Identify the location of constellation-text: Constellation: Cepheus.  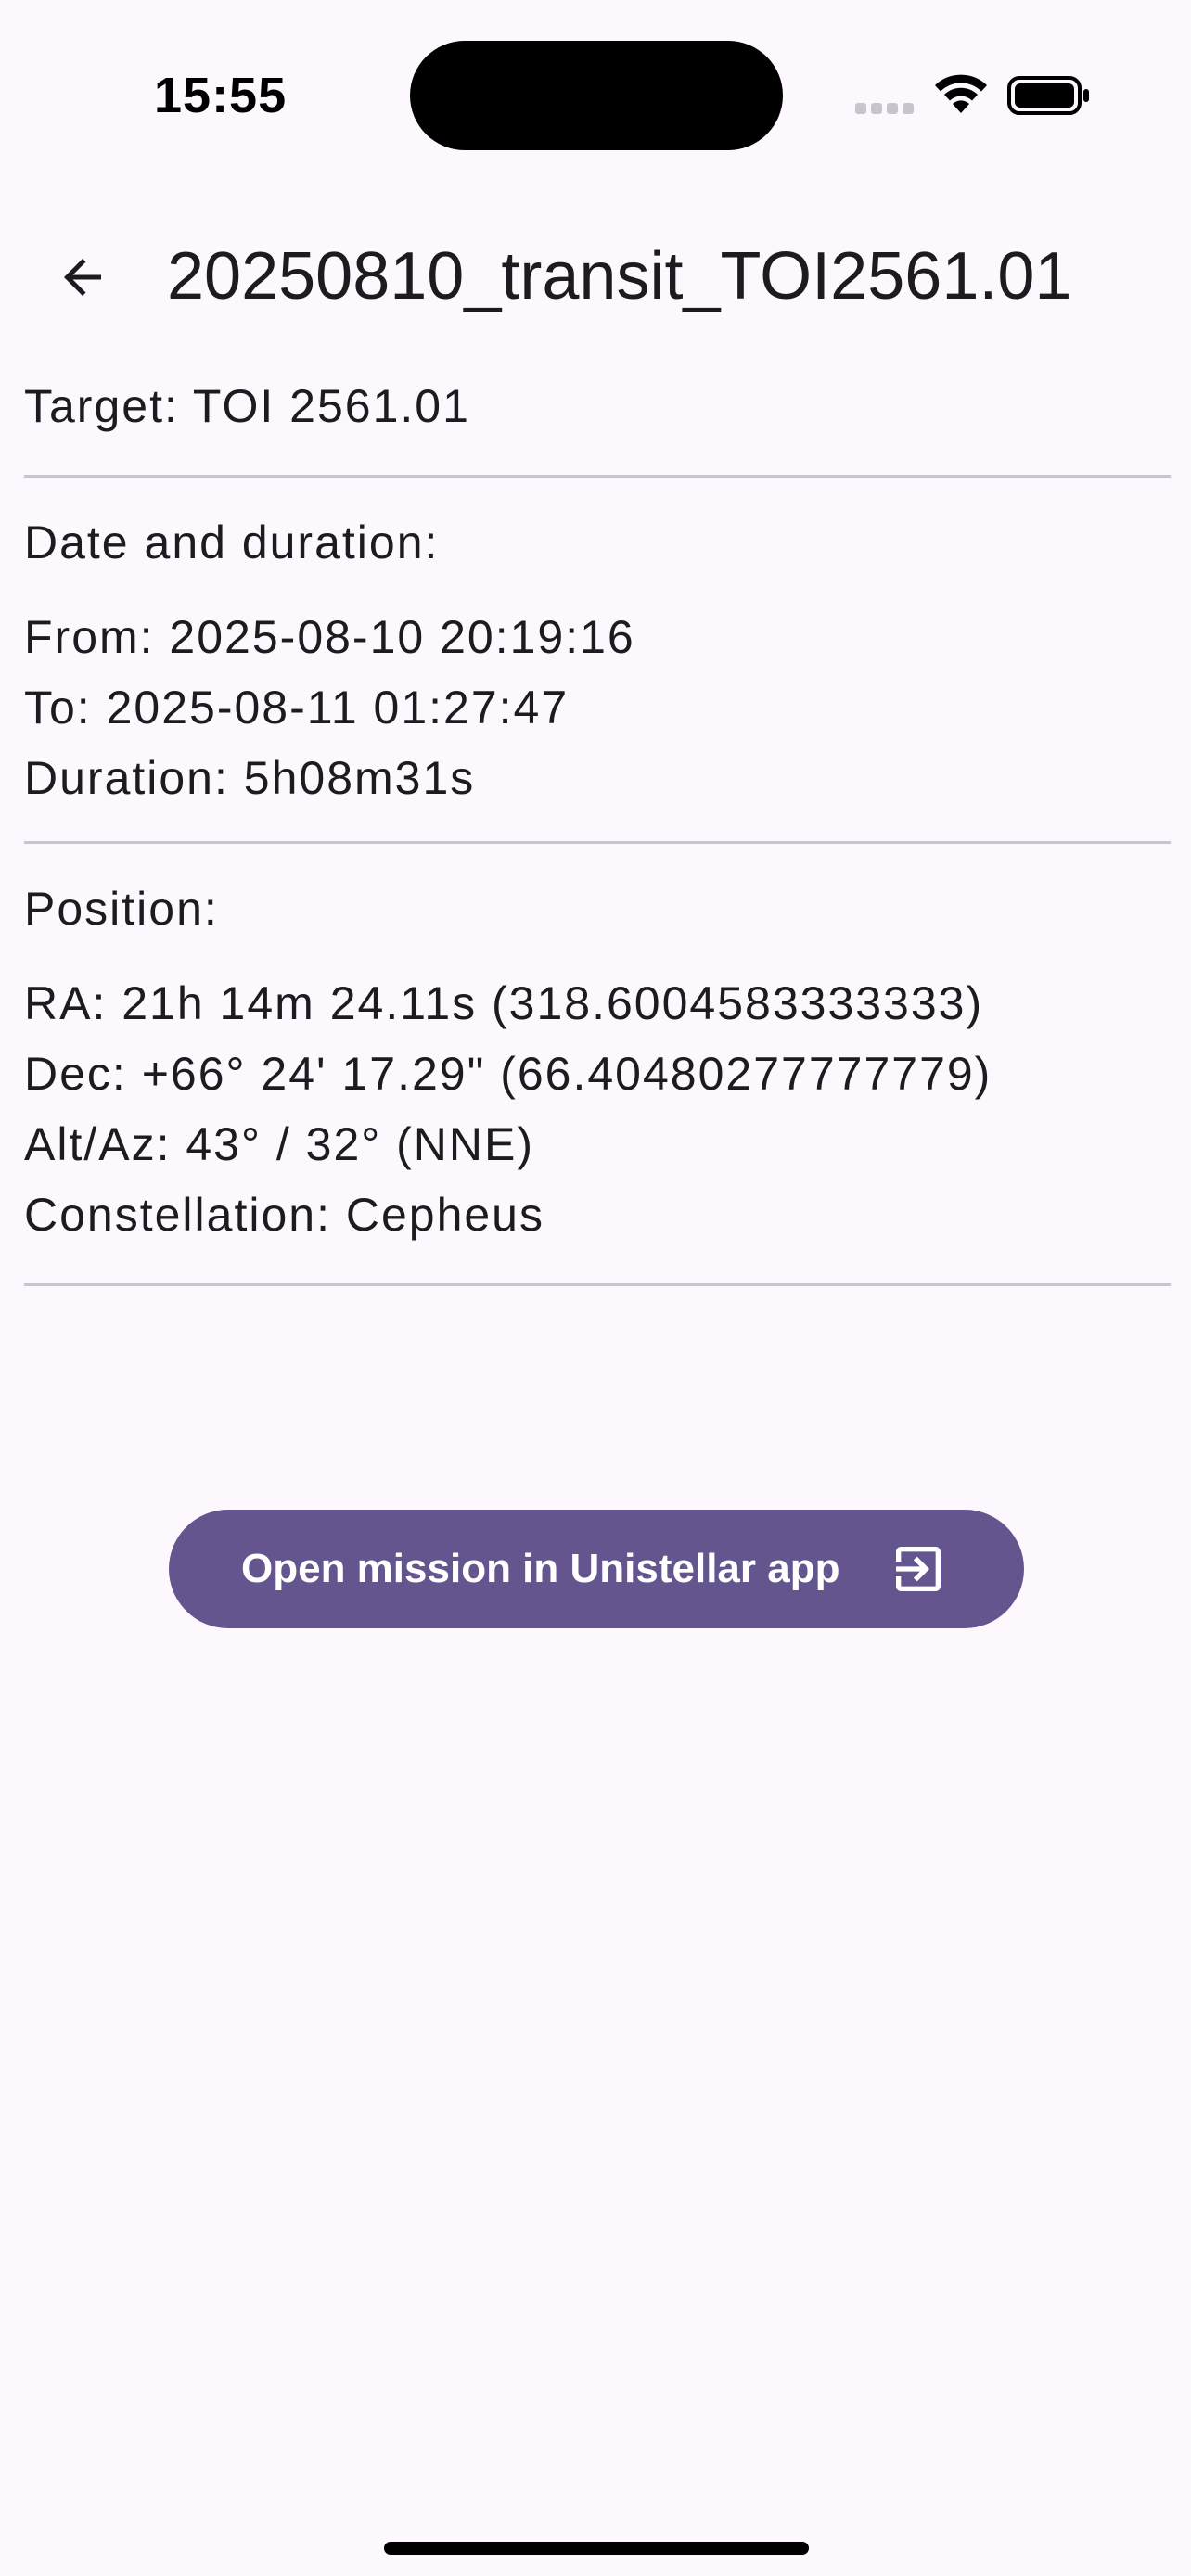
(284, 1215).